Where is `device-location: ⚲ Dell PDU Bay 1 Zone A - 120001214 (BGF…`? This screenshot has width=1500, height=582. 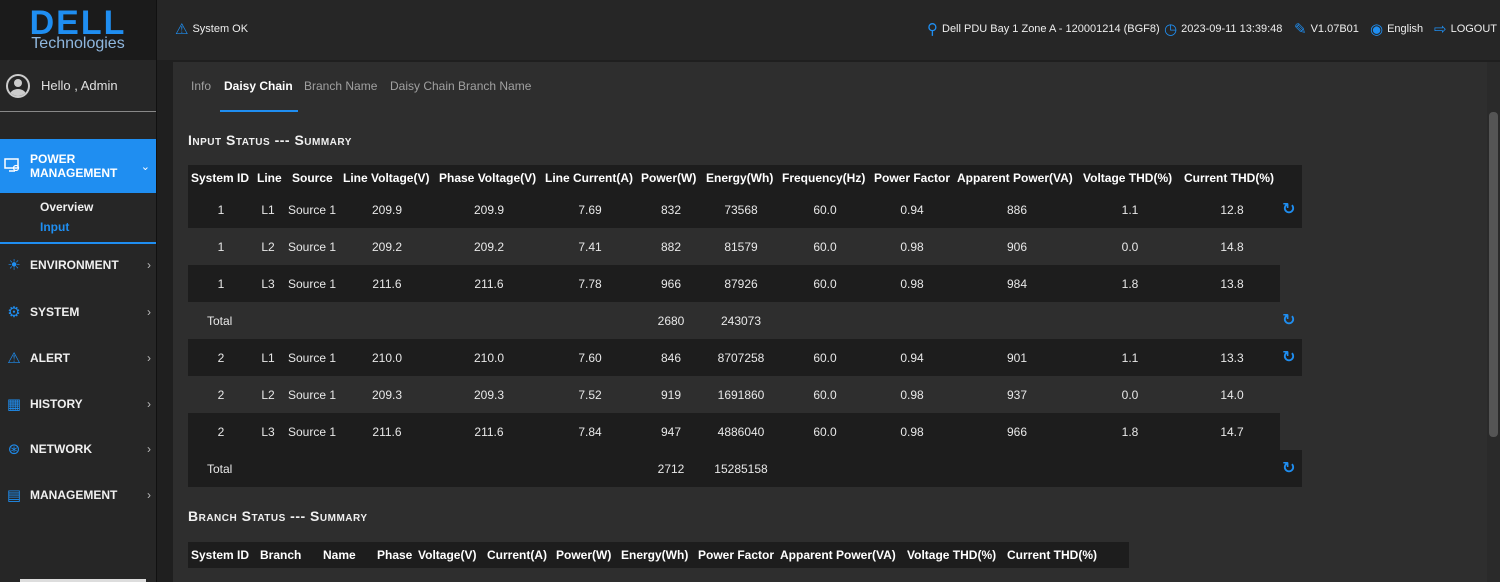
device-location: ⚲ Dell PDU Bay 1 Zone A - 120001214 (BGF… is located at coordinates (1043, 29).